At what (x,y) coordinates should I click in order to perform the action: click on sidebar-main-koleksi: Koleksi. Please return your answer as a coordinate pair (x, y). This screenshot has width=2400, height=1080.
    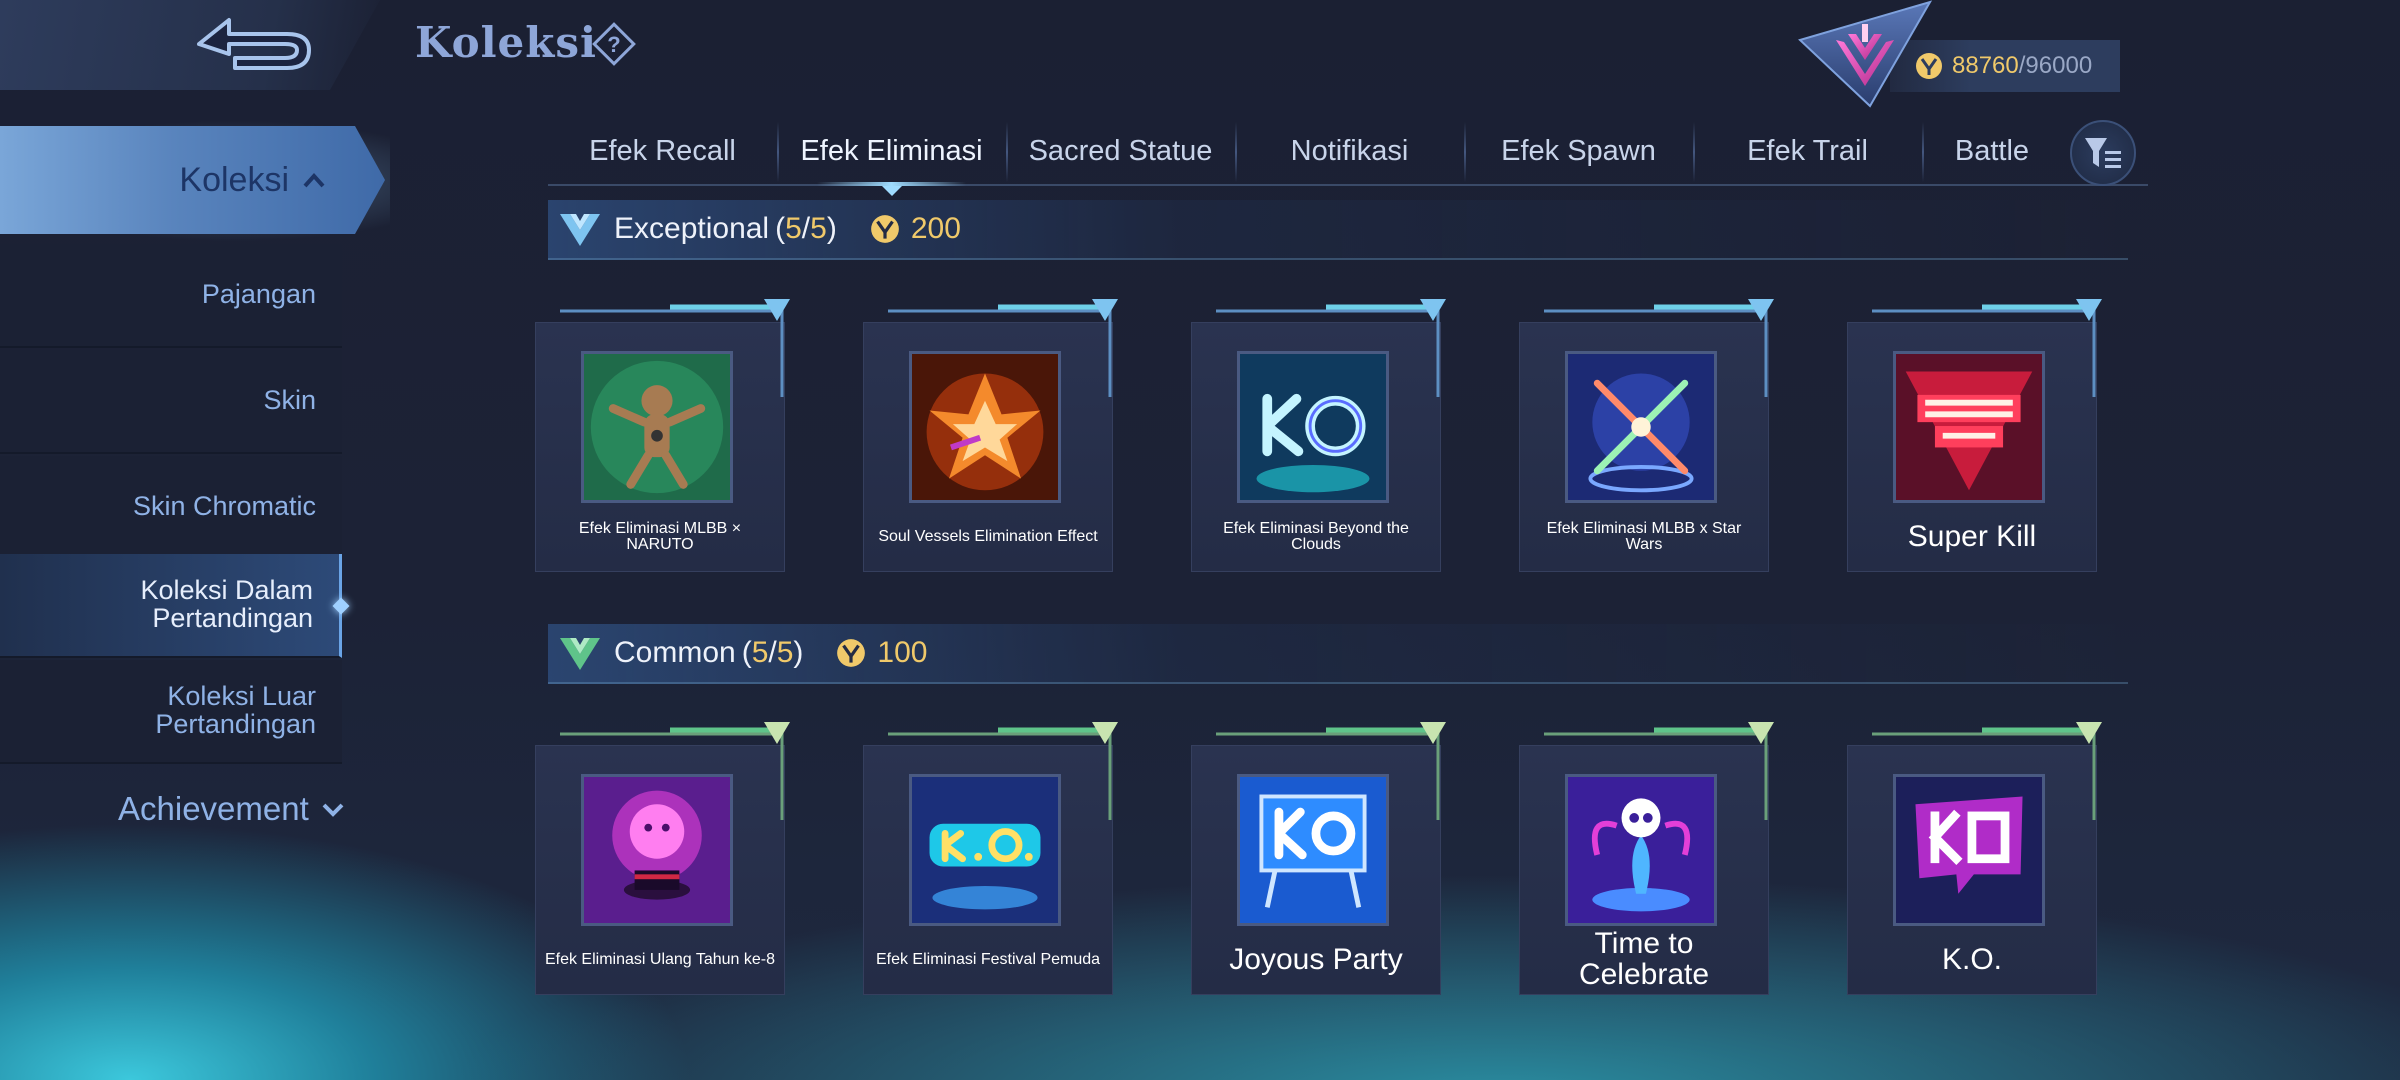
    Looking at the image, I should click on (192, 180).